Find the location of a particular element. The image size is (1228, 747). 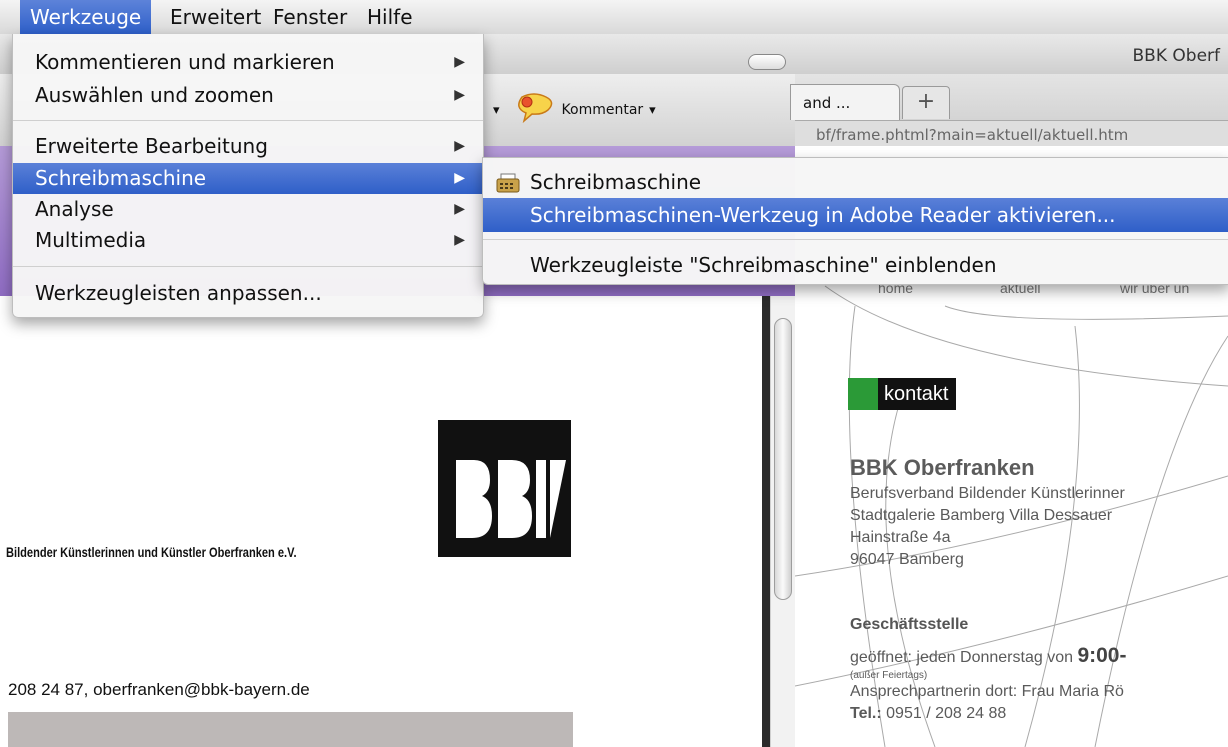

opening-time: 9:00- is located at coordinates (1102, 655).